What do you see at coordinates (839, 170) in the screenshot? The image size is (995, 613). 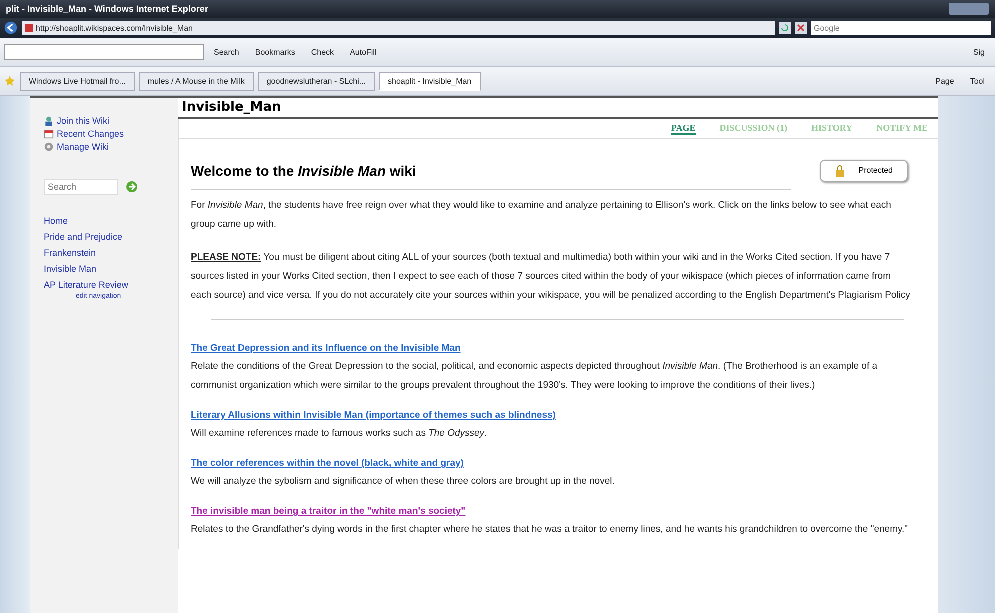 I see `lock-icon` at bounding box center [839, 170].